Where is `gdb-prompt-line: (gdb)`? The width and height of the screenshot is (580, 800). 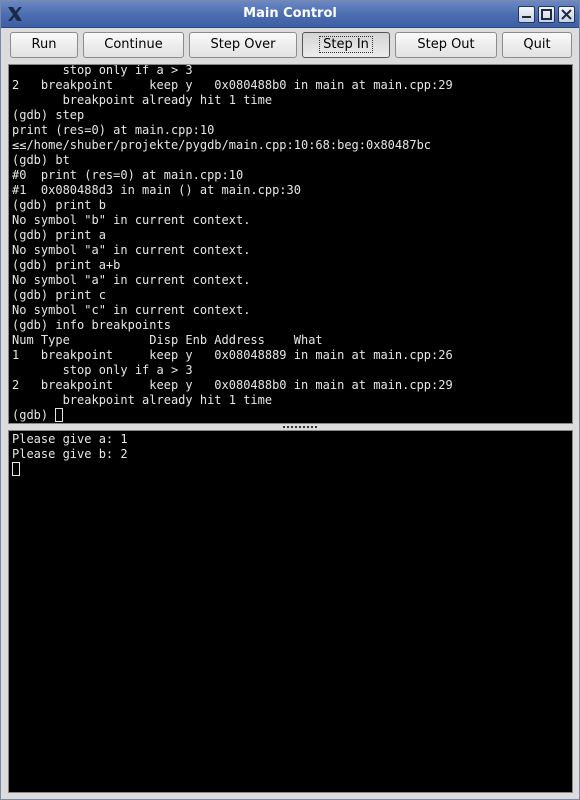 gdb-prompt-line: (gdb) is located at coordinates (232, 415).